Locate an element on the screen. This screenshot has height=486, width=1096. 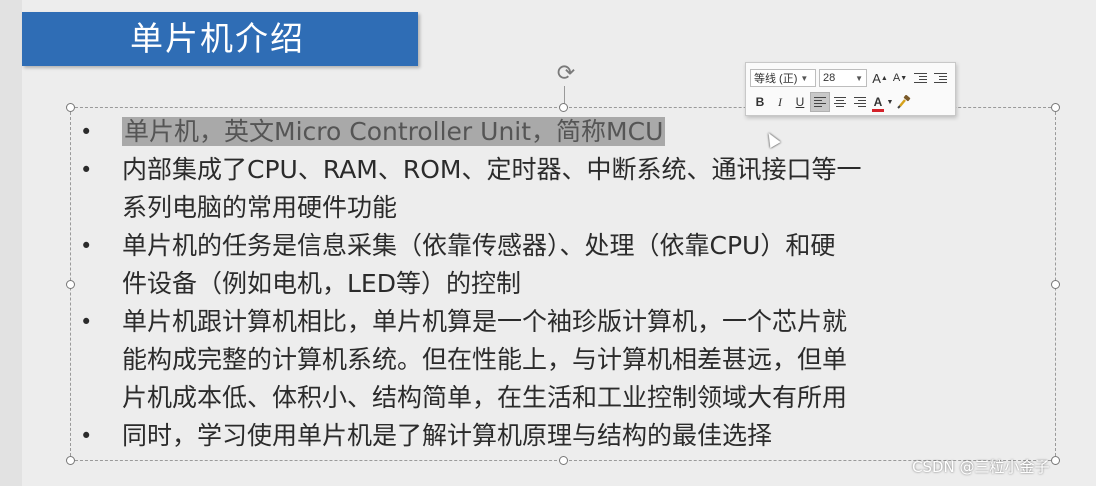
shrink-font-button: A ▼ is located at coordinates (900, 78).